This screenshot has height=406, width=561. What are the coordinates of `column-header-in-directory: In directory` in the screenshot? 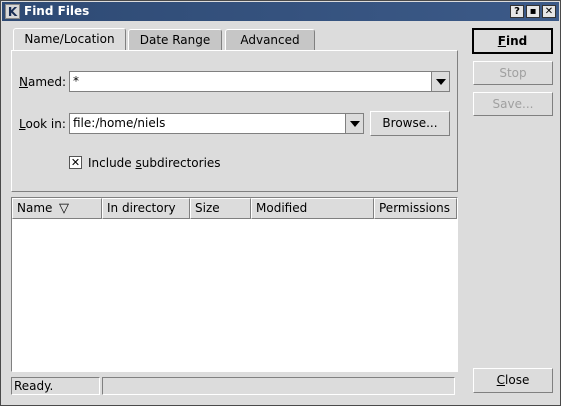 It's located at (146, 208).